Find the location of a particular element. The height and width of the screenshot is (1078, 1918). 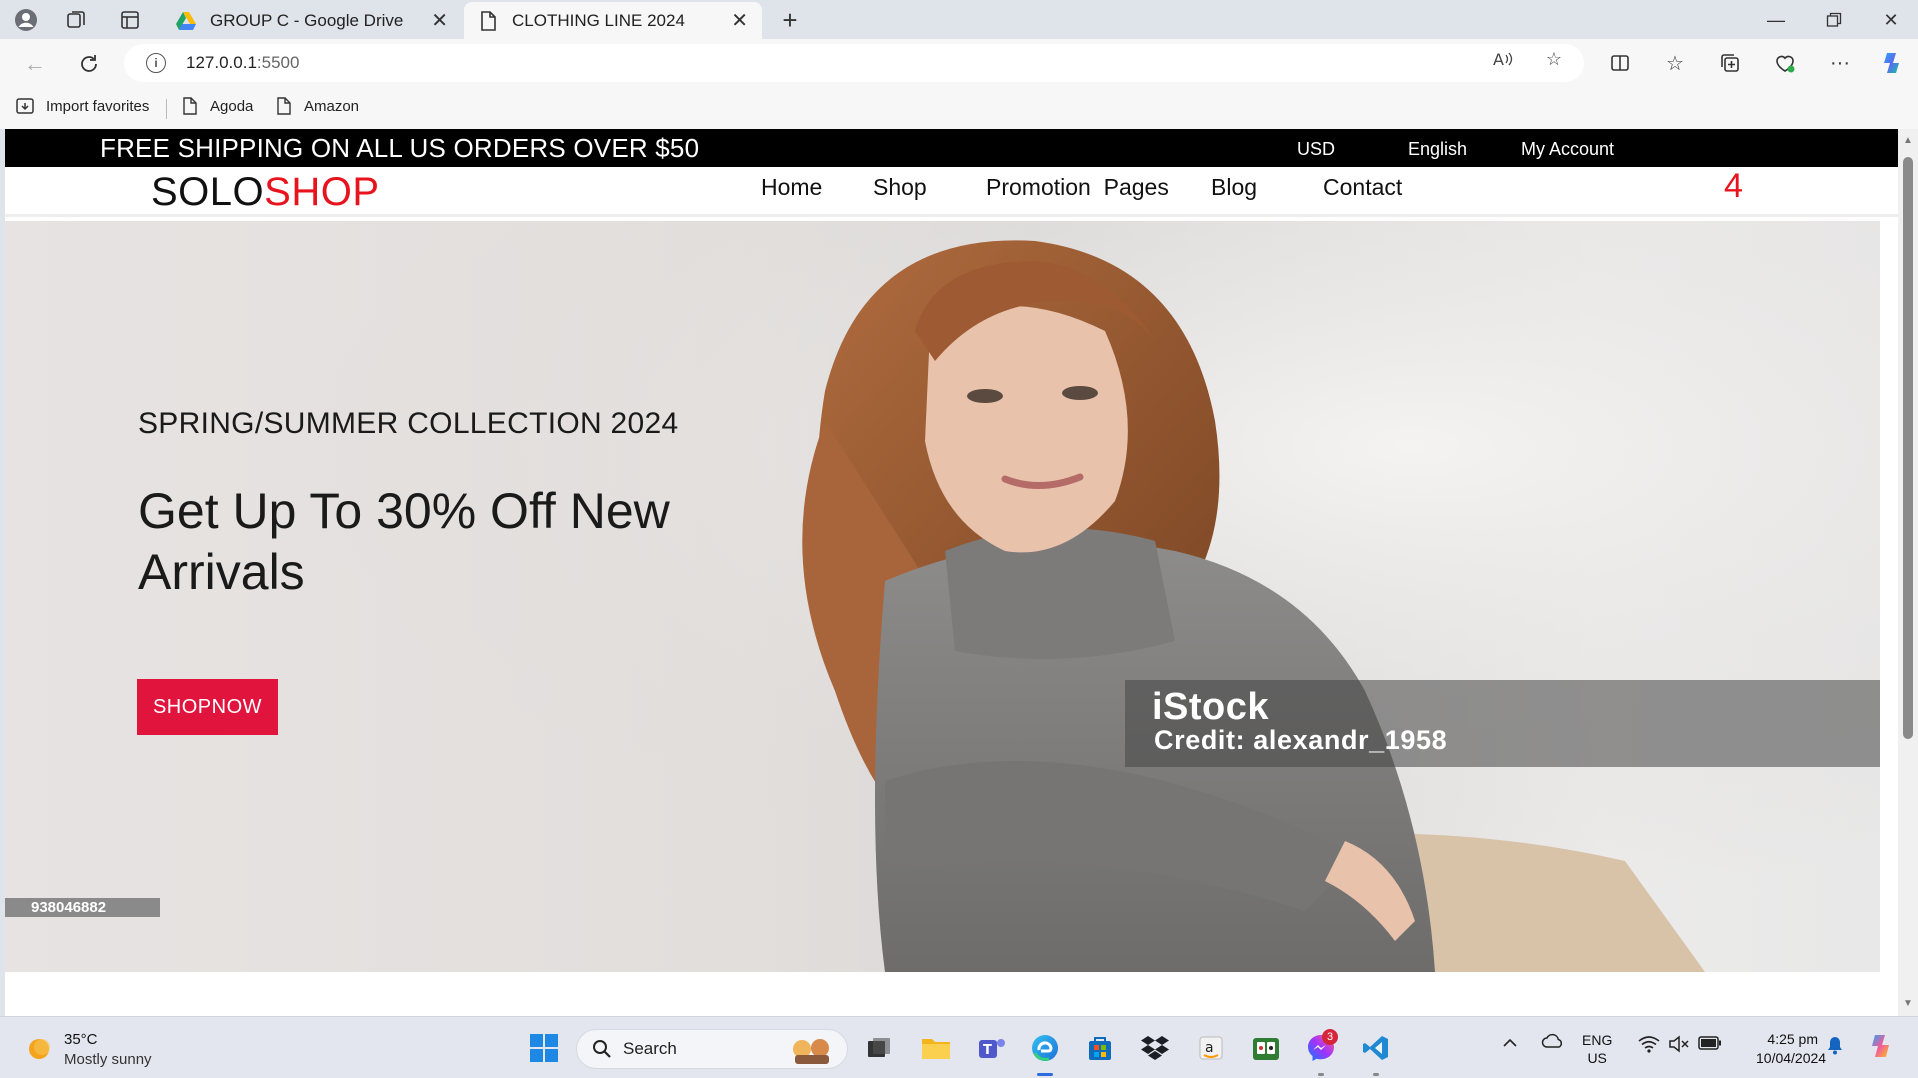

refresh-icon is located at coordinates (89, 64).